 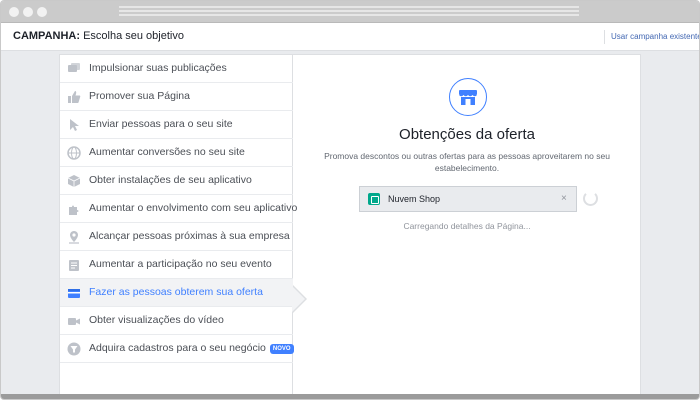 What do you see at coordinates (161, 124) in the screenshot?
I see `objective-label: Enviar pessoas para o seu site` at bounding box center [161, 124].